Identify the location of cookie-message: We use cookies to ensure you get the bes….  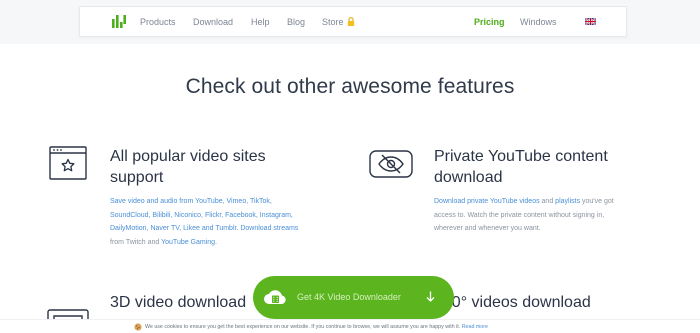
(303, 327).